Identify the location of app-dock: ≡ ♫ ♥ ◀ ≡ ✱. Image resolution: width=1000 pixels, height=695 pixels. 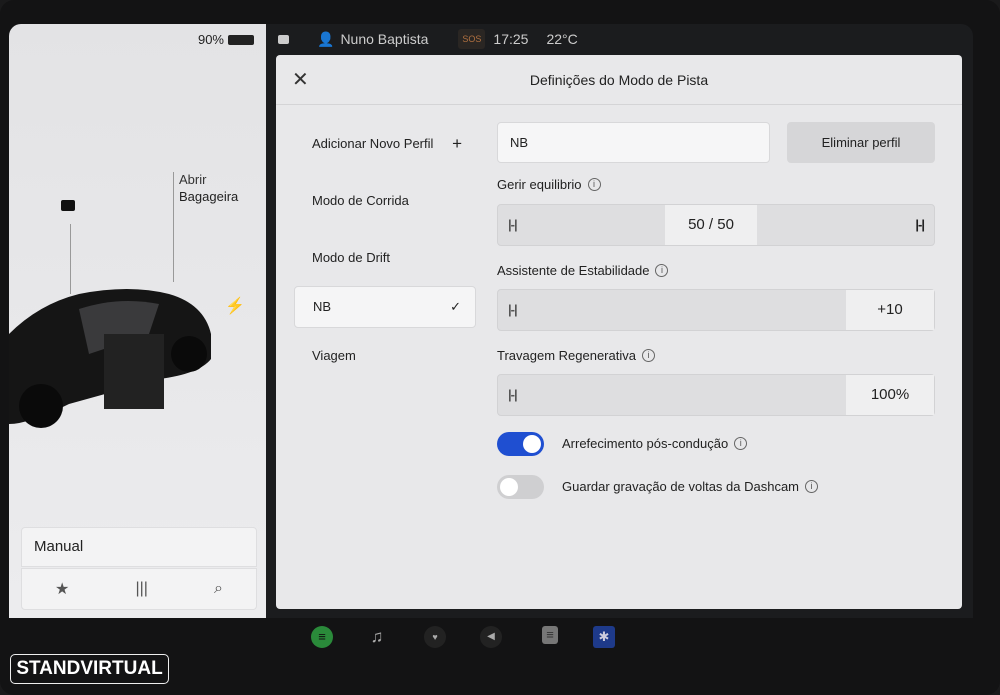
(500, 639).